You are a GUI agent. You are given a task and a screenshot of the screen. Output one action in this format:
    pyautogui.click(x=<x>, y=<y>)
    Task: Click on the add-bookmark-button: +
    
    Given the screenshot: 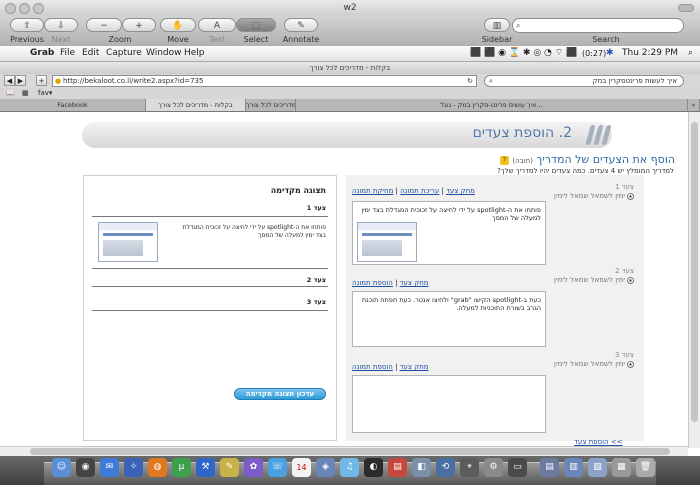 What is the action you would take?
    pyautogui.click(x=41, y=80)
    